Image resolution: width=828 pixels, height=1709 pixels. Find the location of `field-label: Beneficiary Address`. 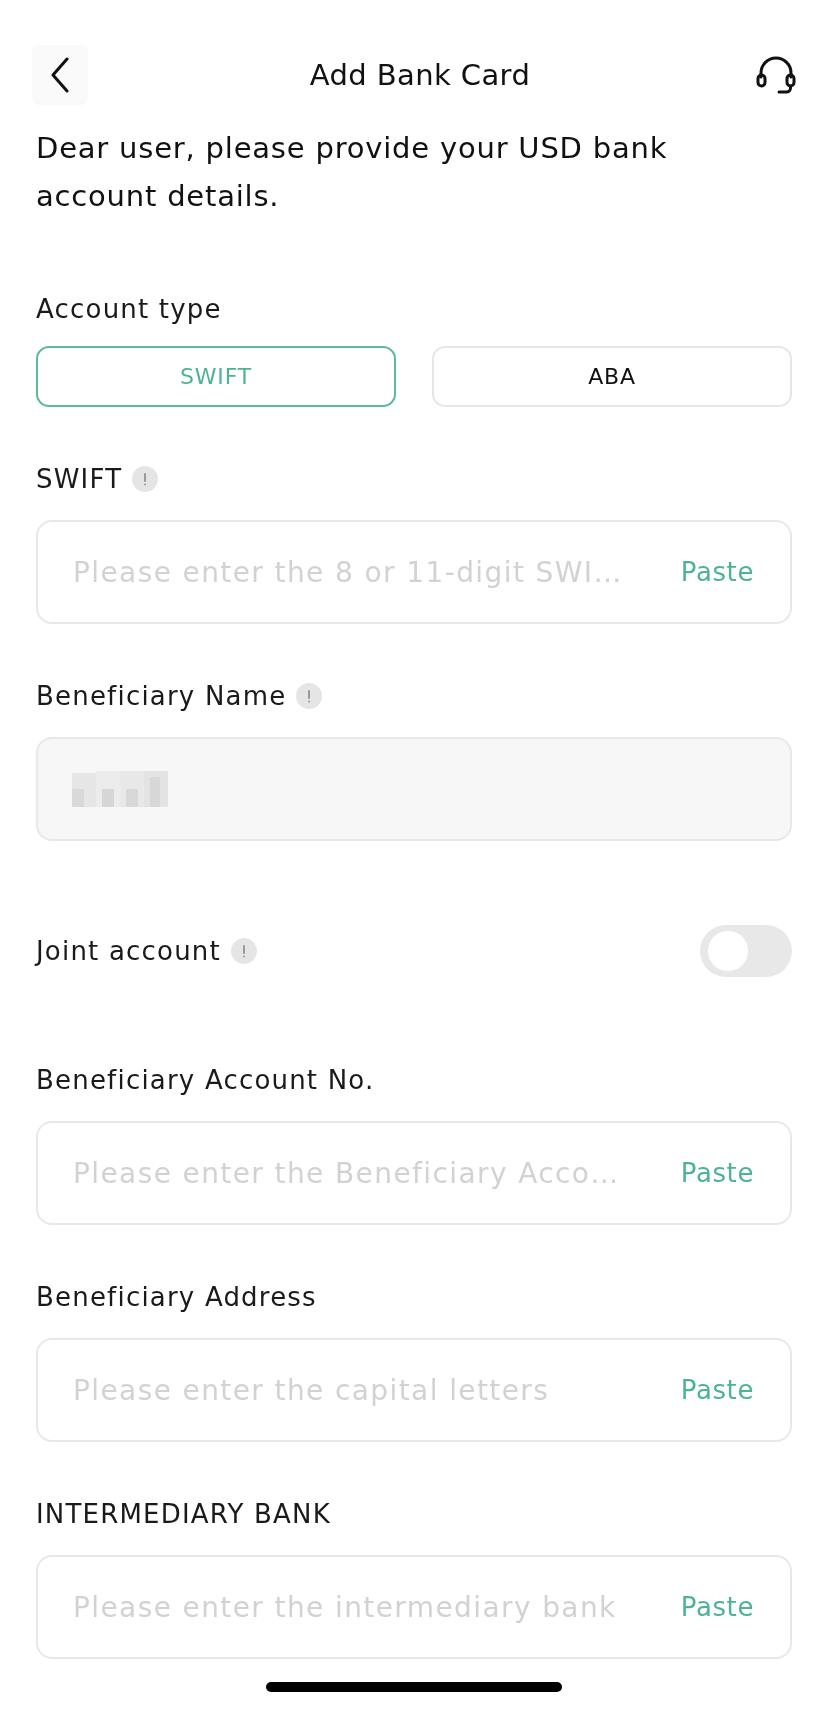

field-label: Beneficiary Address is located at coordinates (176, 1297).